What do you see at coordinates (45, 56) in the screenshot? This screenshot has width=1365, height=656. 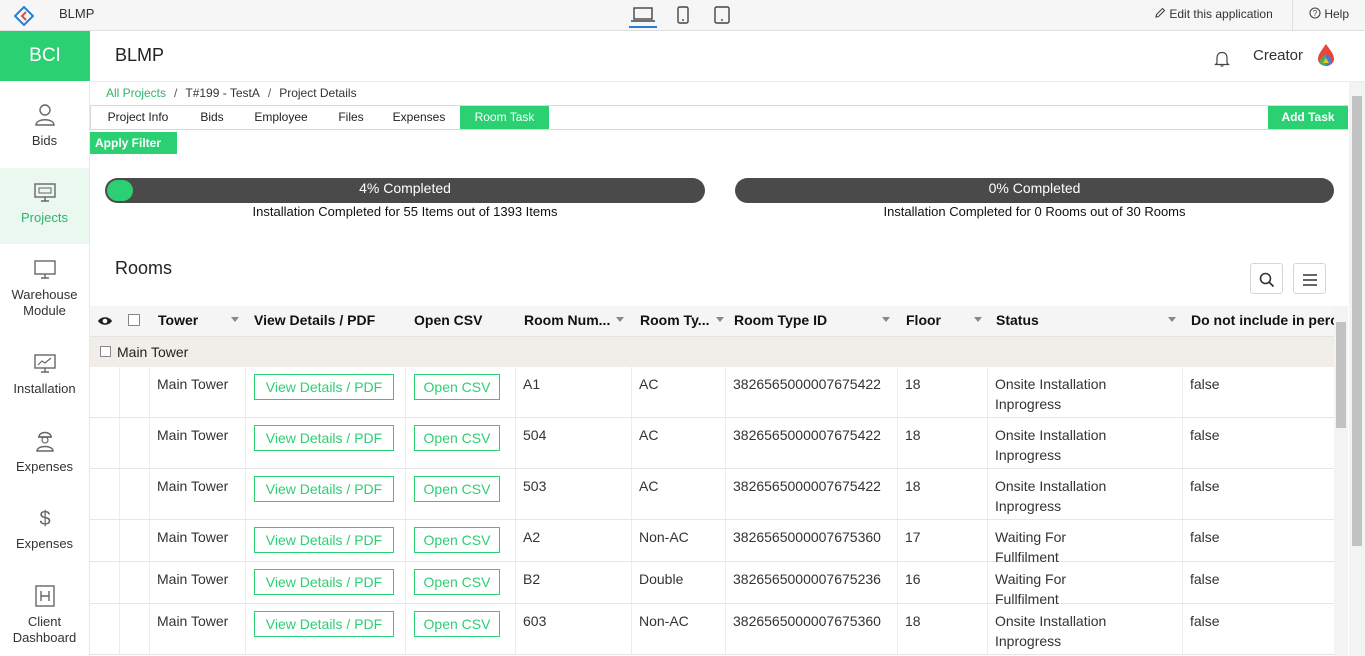 I see `brand-logo: BCI` at bounding box center [45, 56].